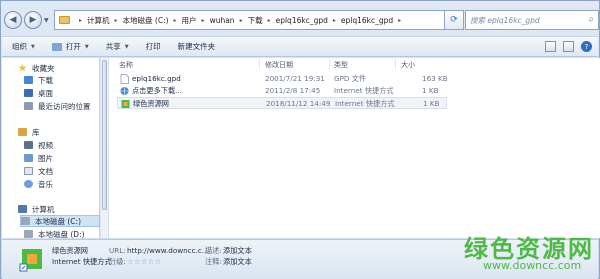  Describe the element at coordinates (568, 46) in the screenshot. I see `preview-pane-button` at that location.